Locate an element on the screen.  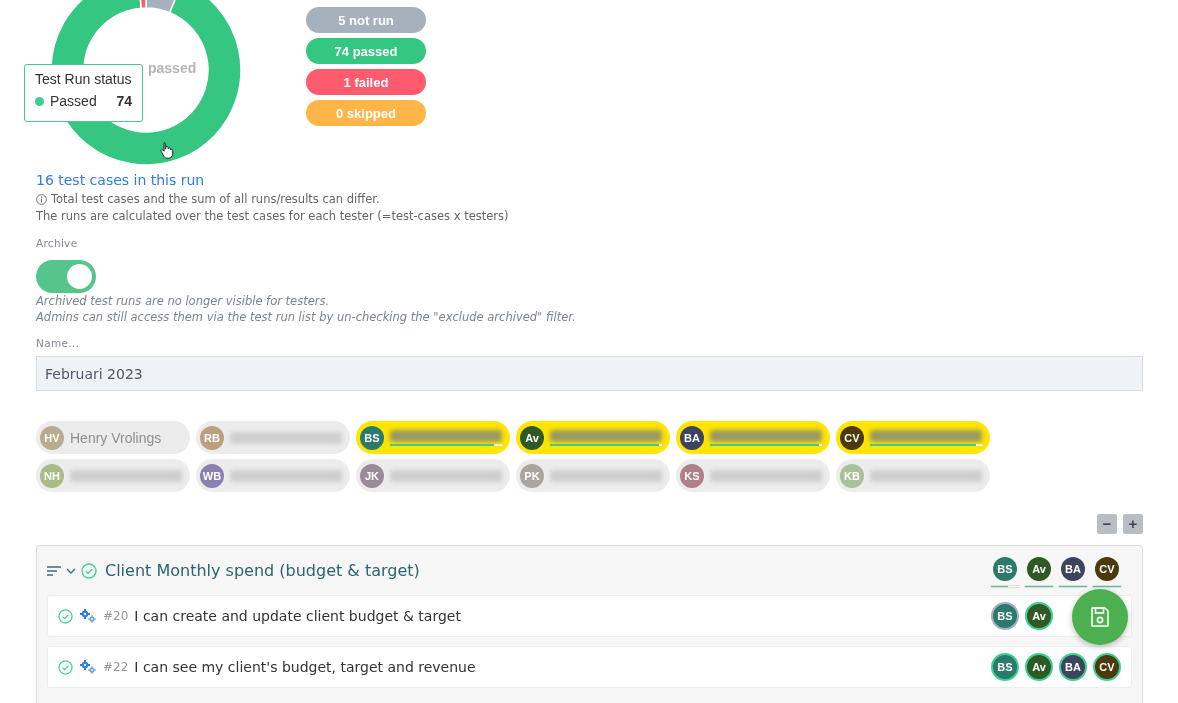
archive-help-text: Archived test runs are no longer visible for testers. is located at coordinates (183, 301).